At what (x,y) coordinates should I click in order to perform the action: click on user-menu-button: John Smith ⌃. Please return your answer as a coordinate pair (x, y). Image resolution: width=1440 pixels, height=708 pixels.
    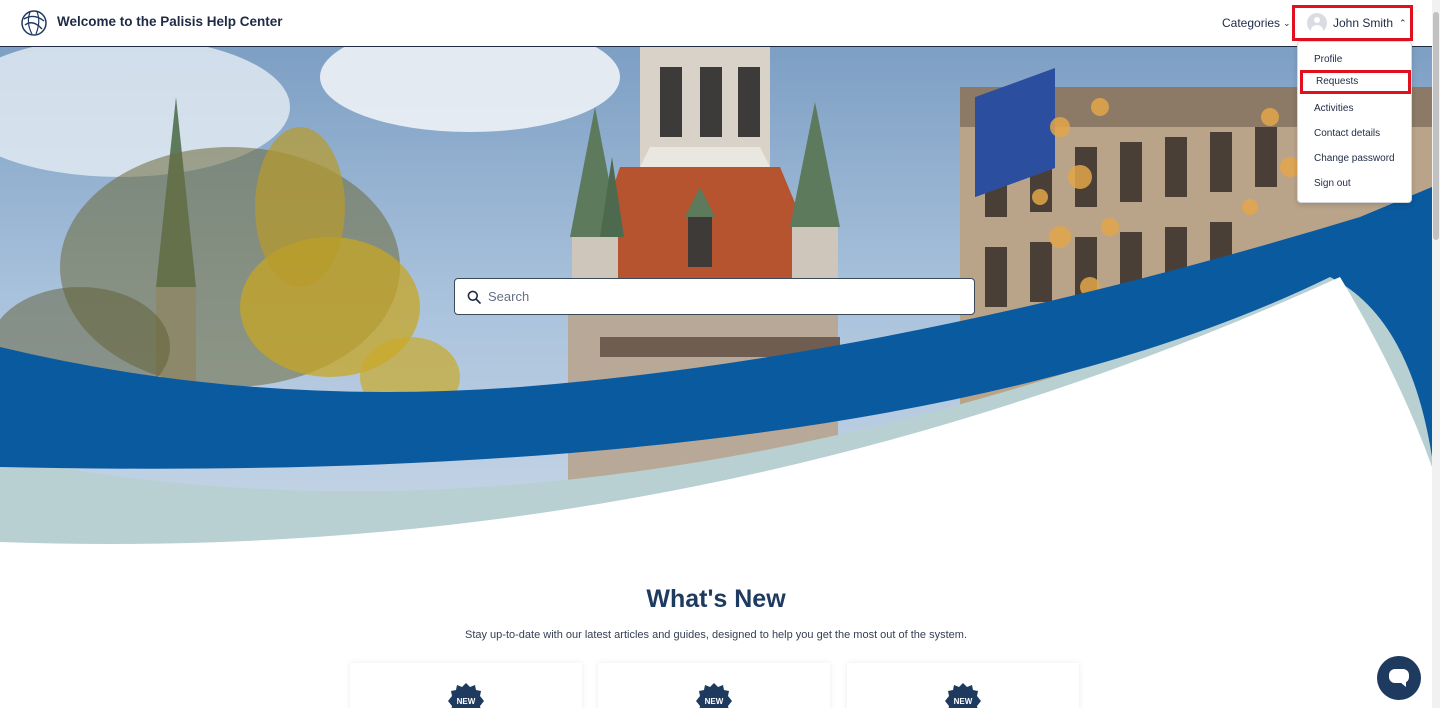
    Looking at the image, I should click on (1352, 23).